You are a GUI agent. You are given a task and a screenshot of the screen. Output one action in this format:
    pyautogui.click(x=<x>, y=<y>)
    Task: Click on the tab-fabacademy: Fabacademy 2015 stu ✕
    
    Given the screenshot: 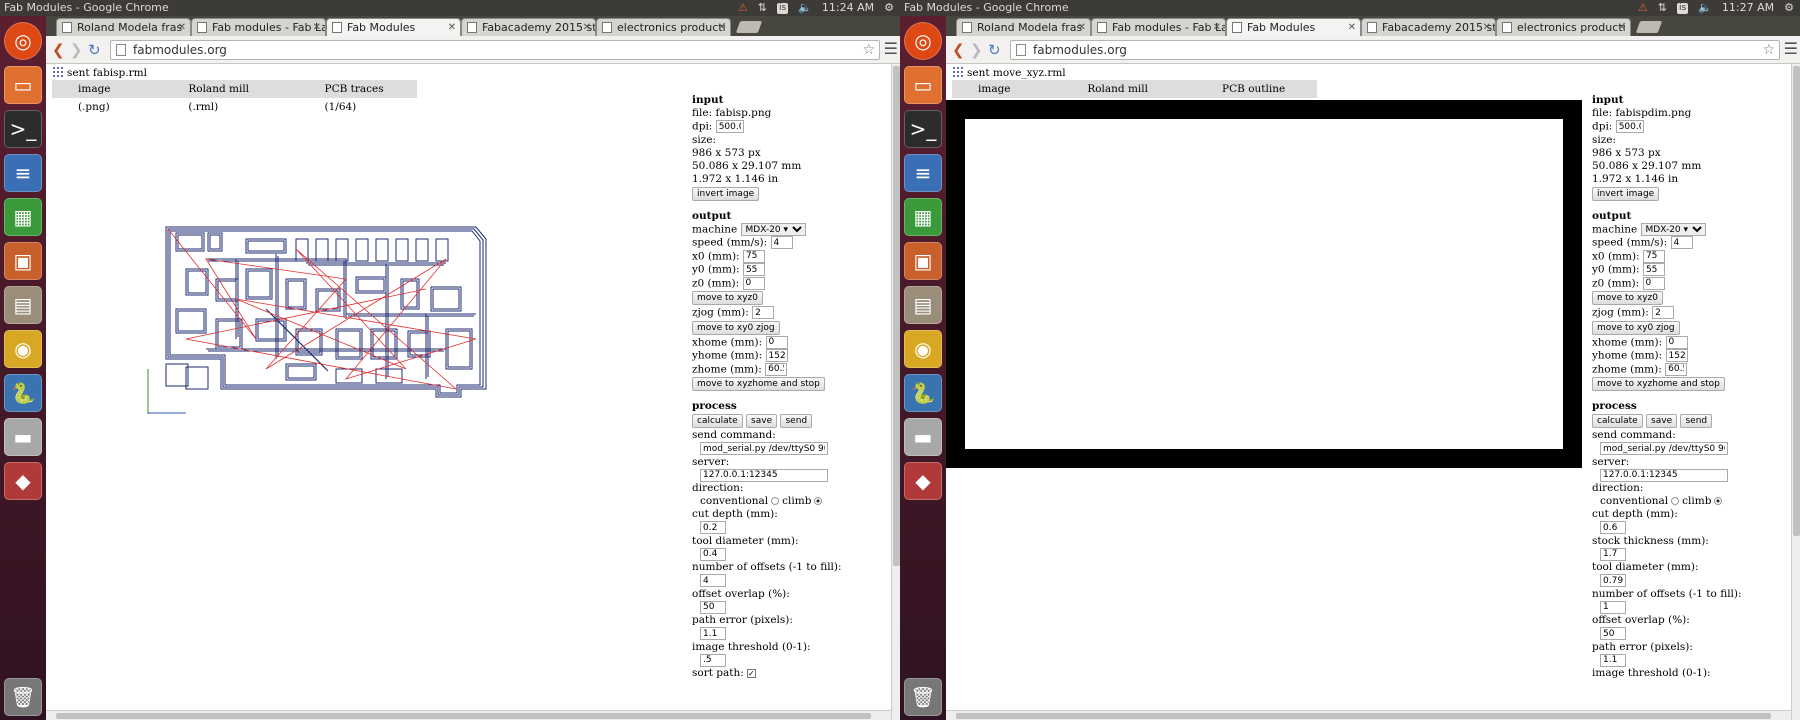 What is the action you would take?
    pyautogui.click(x=1428, y=27)
    